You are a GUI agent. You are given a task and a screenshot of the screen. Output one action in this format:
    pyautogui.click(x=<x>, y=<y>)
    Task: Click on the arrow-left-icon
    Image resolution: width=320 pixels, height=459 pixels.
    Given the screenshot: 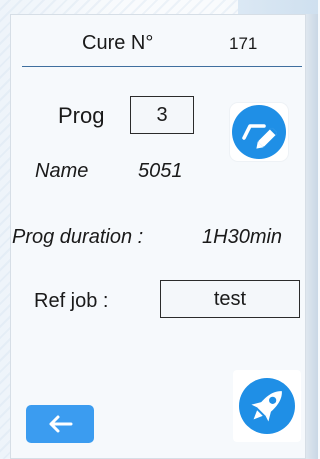 What is the action you would take?
    pyautogui.click(x=61, y=424)
    